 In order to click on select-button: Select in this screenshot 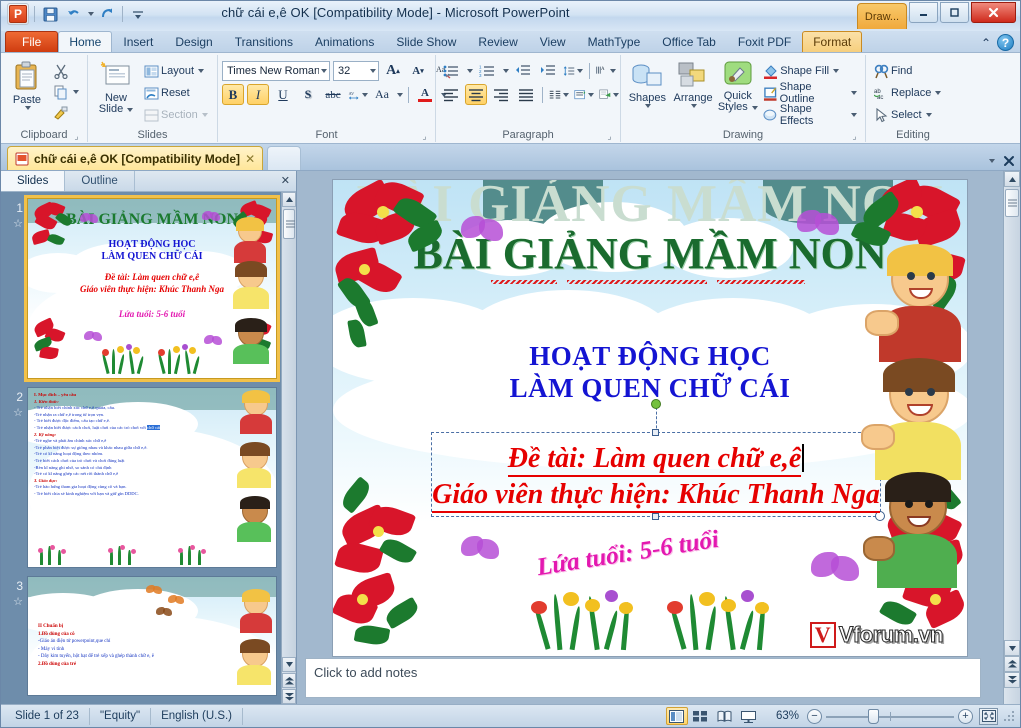, I will do `click(907, 115)`.